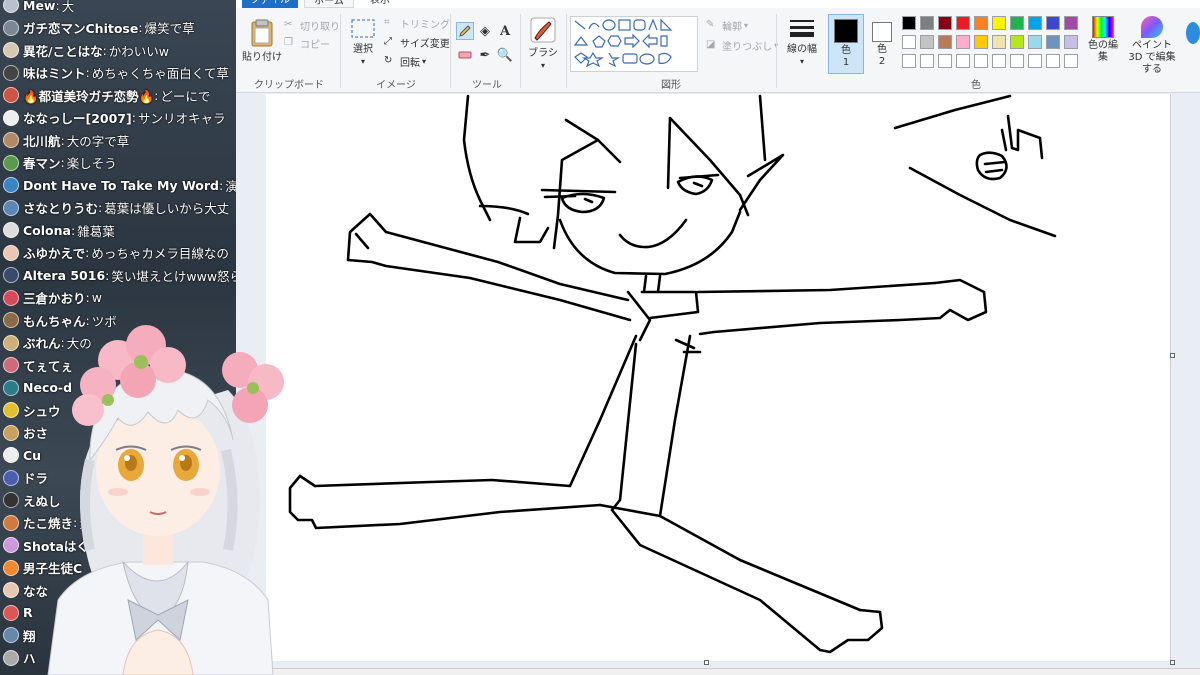  I want to click on color1-button: 色 1, so click(846, 44).